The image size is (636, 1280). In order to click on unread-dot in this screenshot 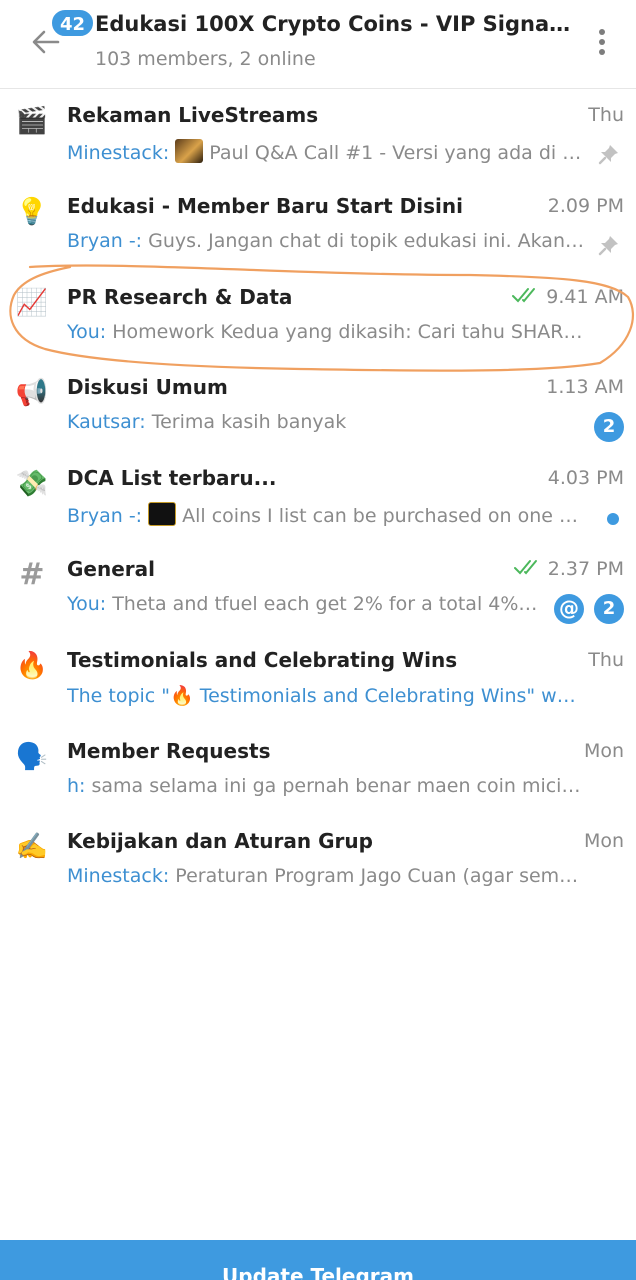, I will do `click(613, 519)`.